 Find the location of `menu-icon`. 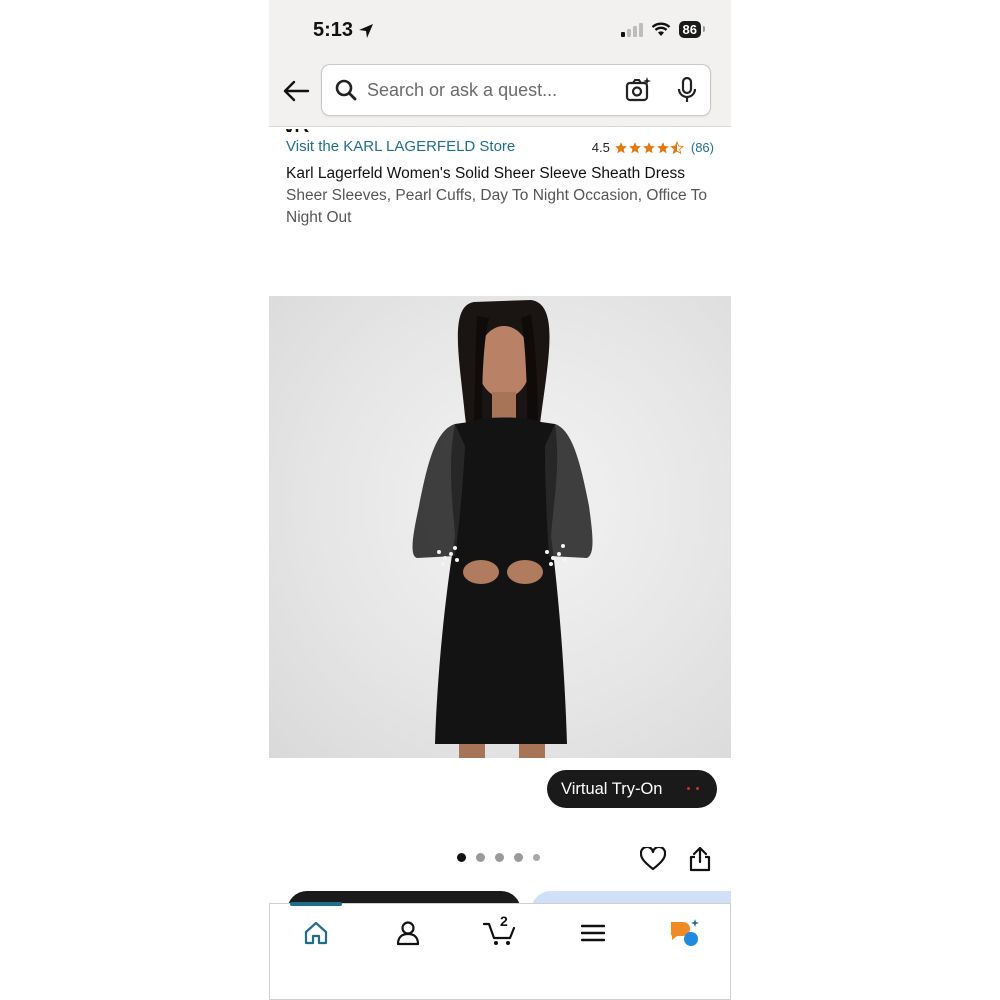

menu-icon is located at coordinates (593, 933).